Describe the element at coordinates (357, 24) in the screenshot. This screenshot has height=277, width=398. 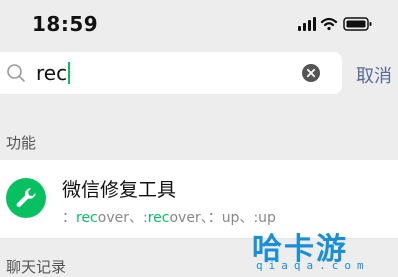
I see `battery-icon` at that location.